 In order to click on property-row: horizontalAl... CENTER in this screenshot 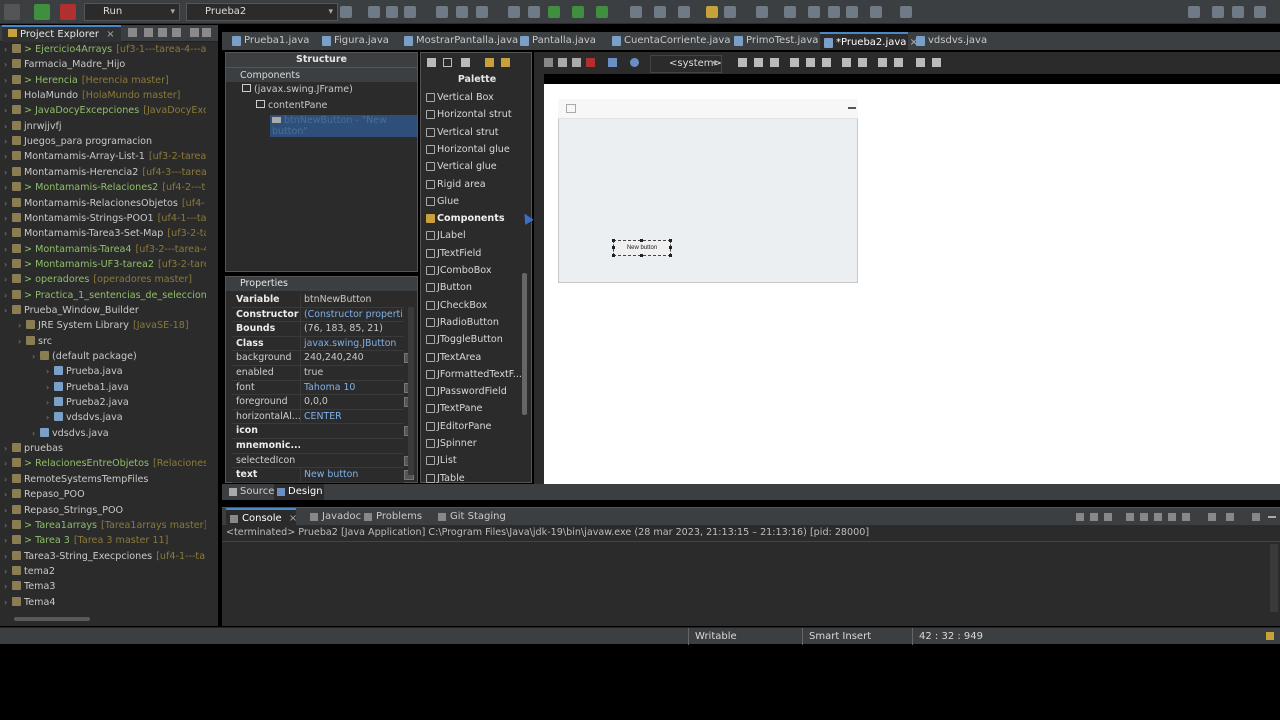, I will do `click(318, 417)`.